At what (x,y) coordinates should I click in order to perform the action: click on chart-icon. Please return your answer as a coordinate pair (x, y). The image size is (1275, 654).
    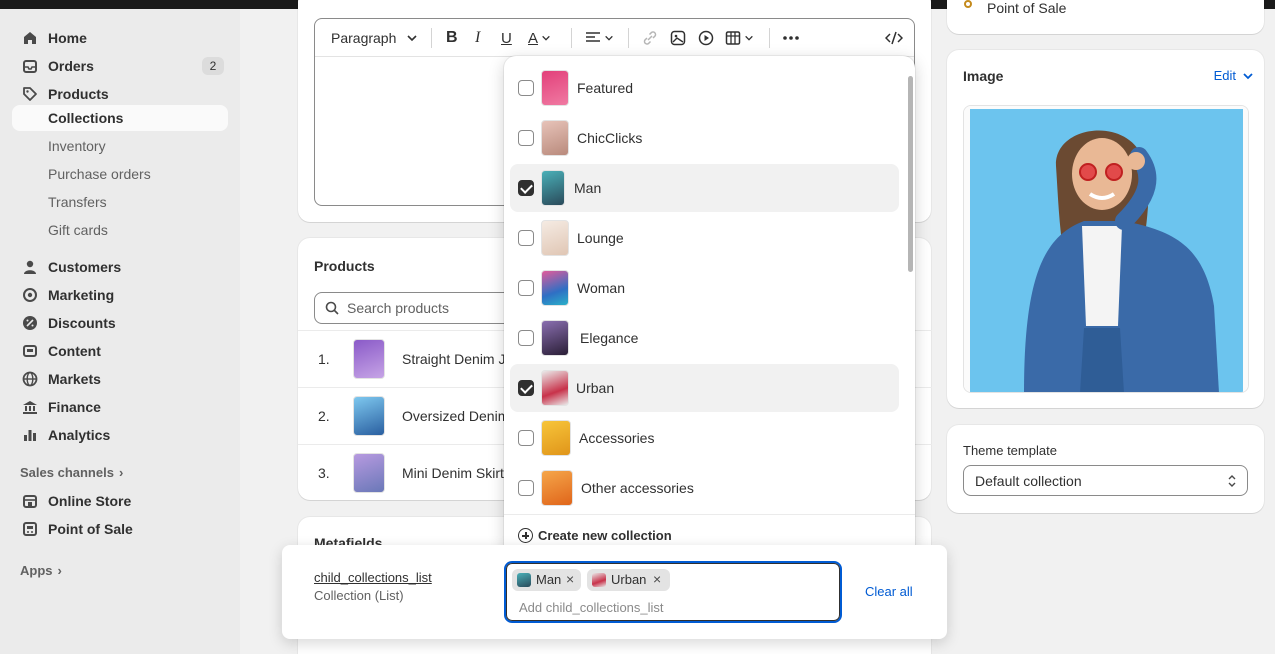
    Looking at the image, I should click on (30, 435).